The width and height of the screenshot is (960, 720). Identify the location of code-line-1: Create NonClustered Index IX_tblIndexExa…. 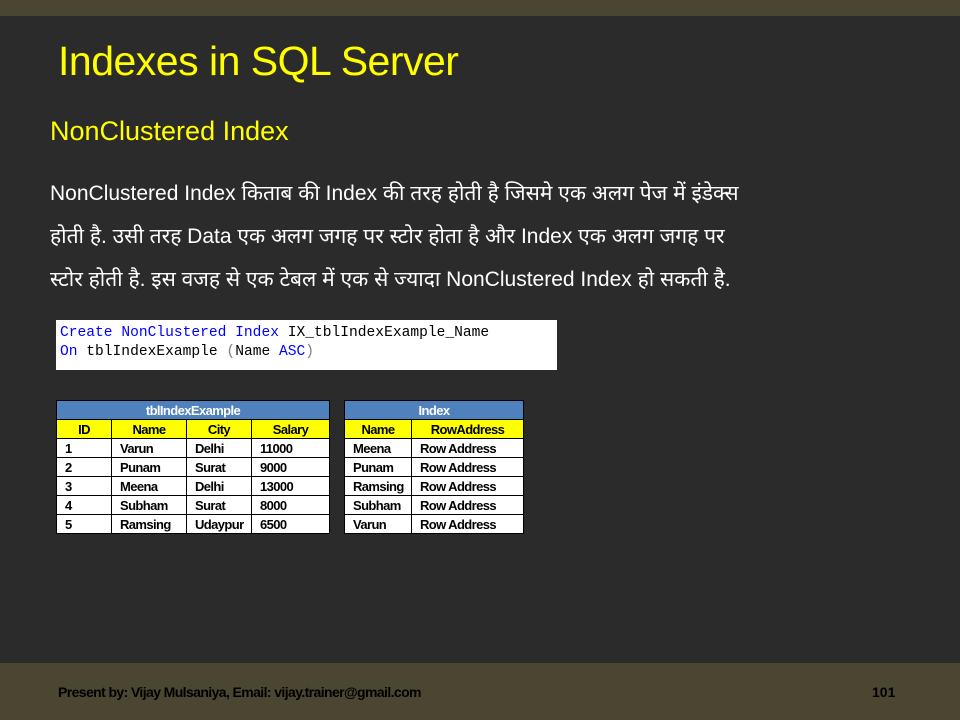
(308, 333).